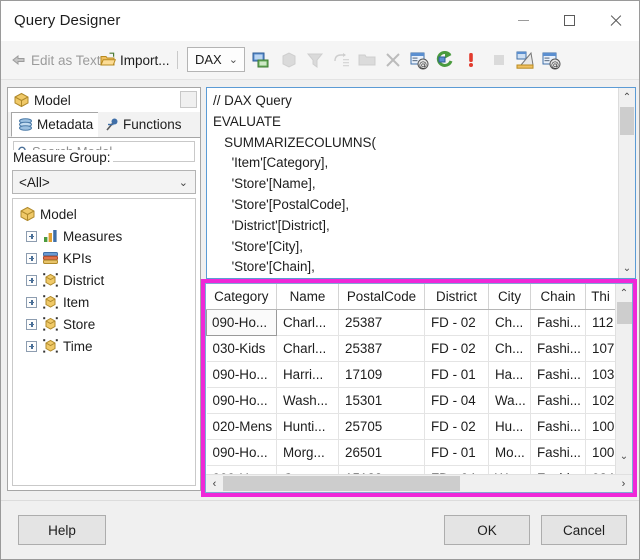  I want to click on cell-sales: 102, so click(600, 400).